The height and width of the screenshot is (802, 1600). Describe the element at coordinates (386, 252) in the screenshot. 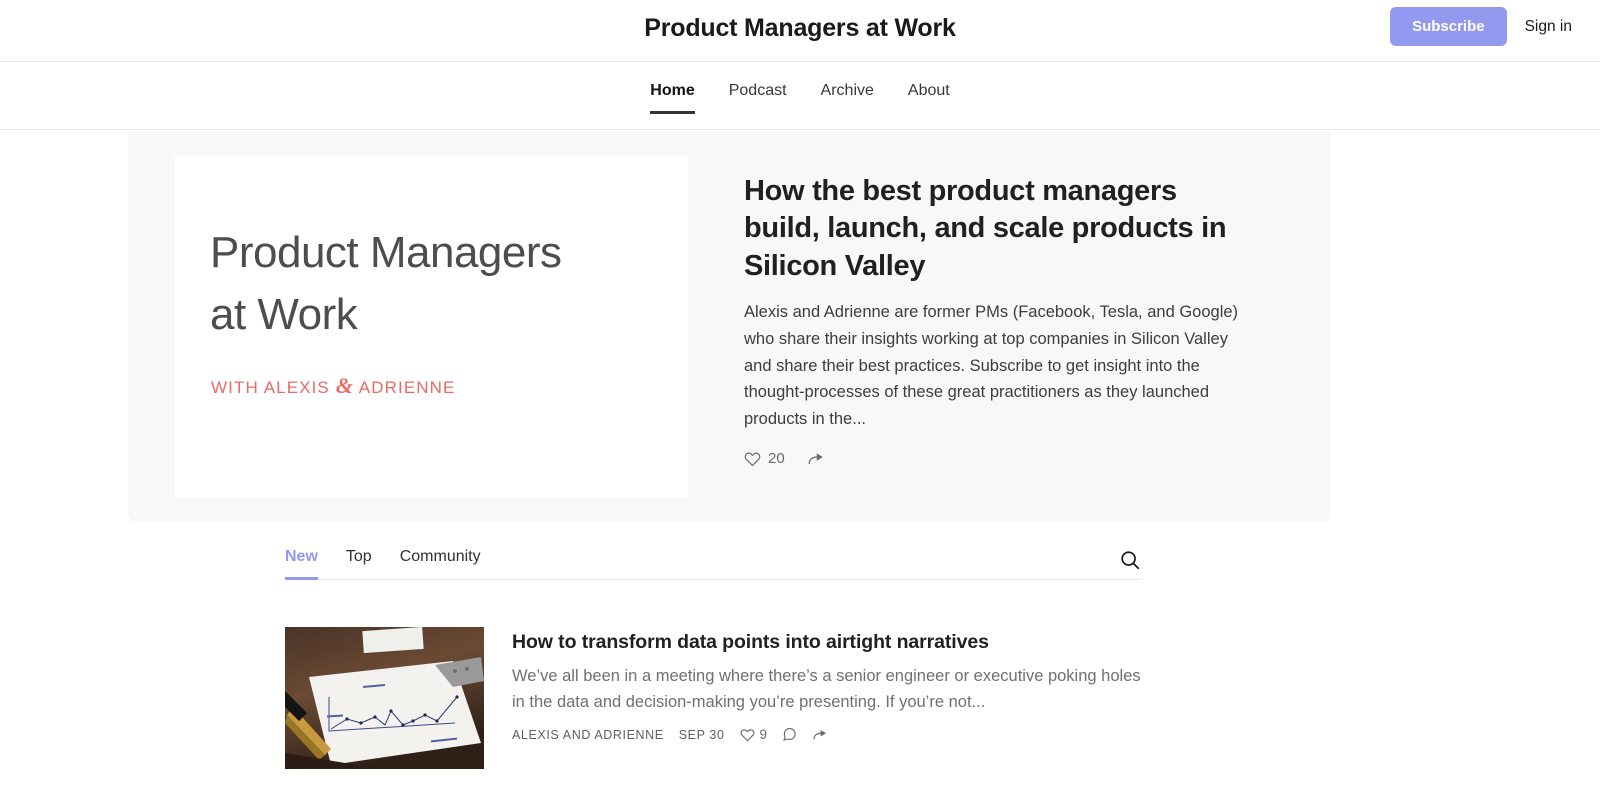

I see `cover-title-line-1: Product Managers` at that location.